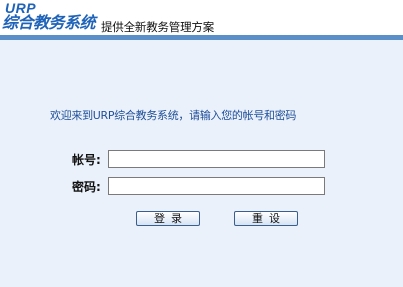 The height and width of the screenshot is (287, 403). I want to click on password-input, so click(216, 186).